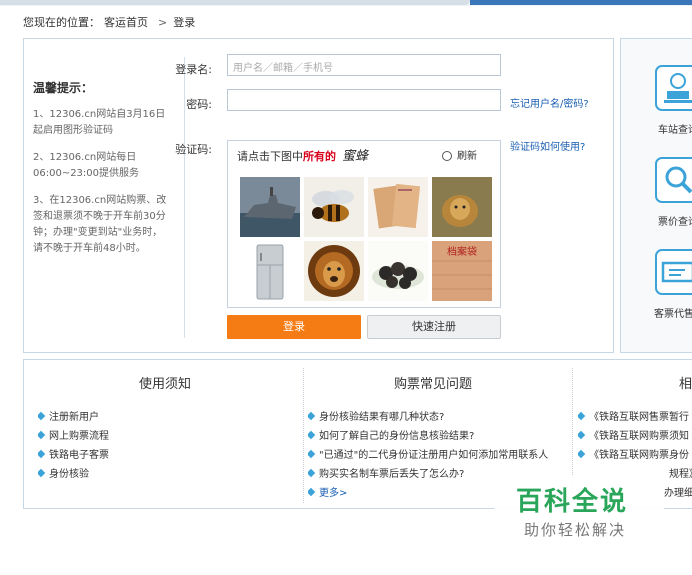  What do you see at coordinates (462, 271) in the screenshot?
I see `captcha-tile-archive-bag: 档案袋` at bounding box center [462, 271].